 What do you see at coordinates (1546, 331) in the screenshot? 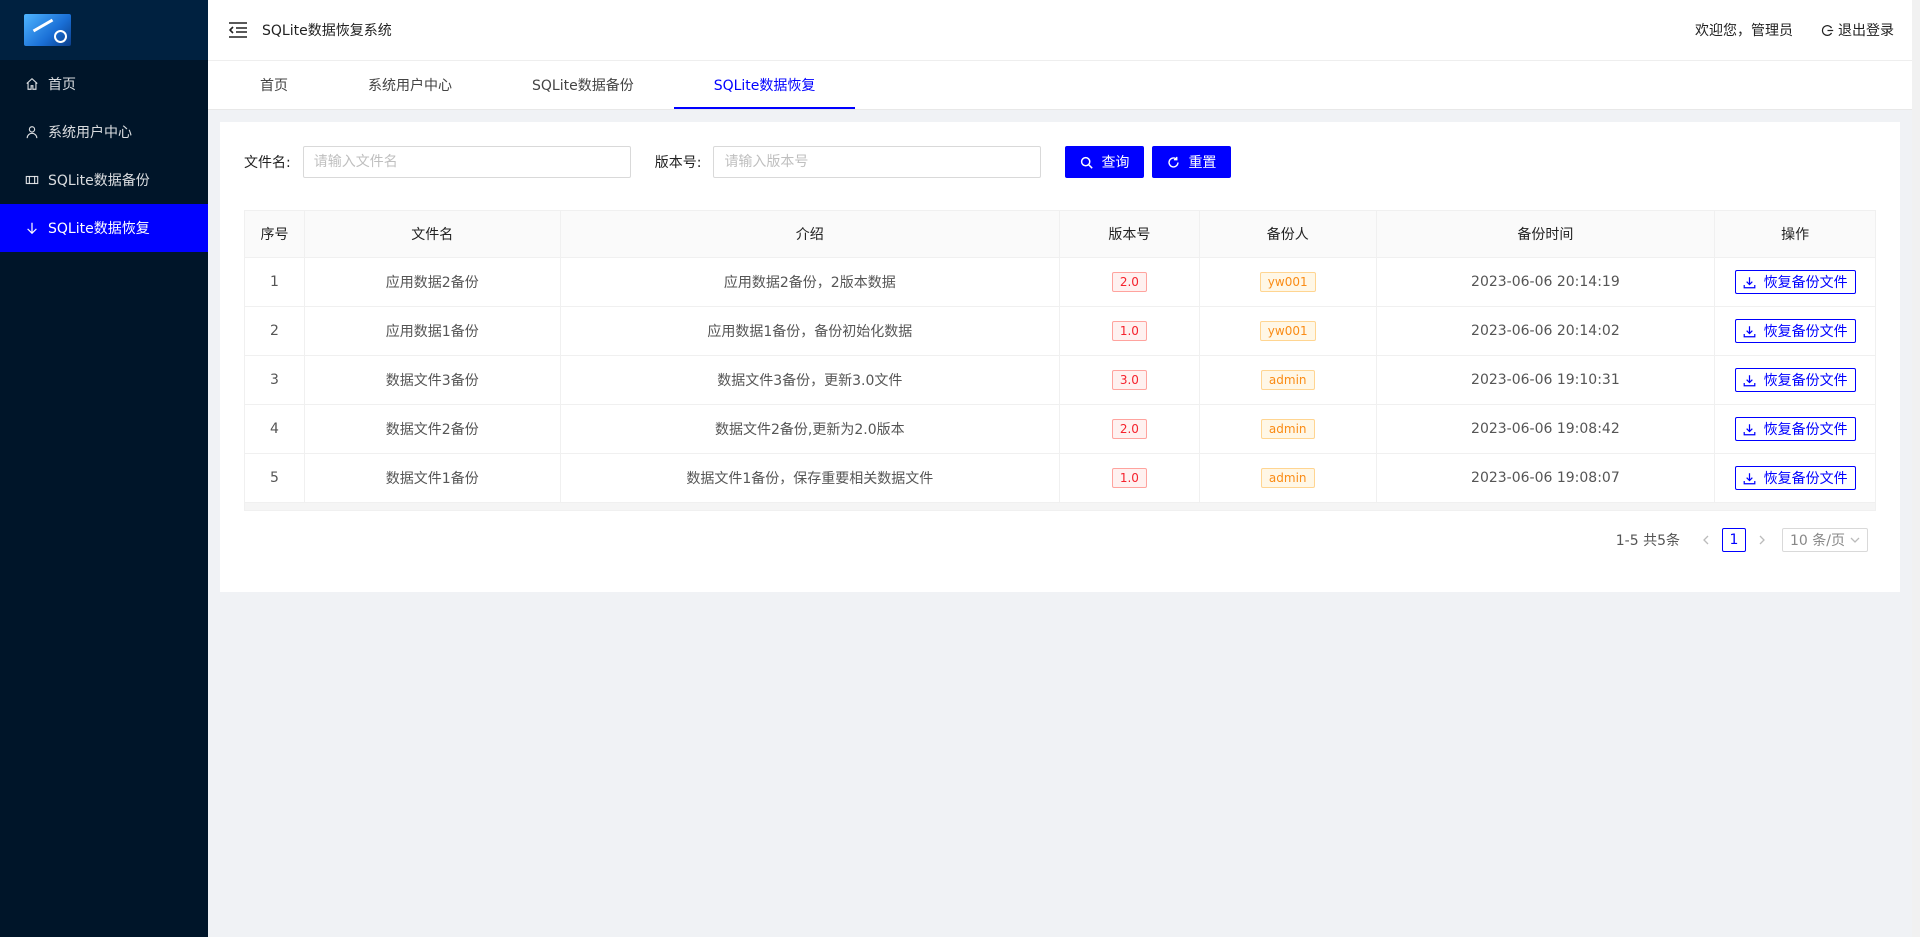
I see `cell-time: 2023-06-06 20:14:02` at bounding box center [1546, 331].